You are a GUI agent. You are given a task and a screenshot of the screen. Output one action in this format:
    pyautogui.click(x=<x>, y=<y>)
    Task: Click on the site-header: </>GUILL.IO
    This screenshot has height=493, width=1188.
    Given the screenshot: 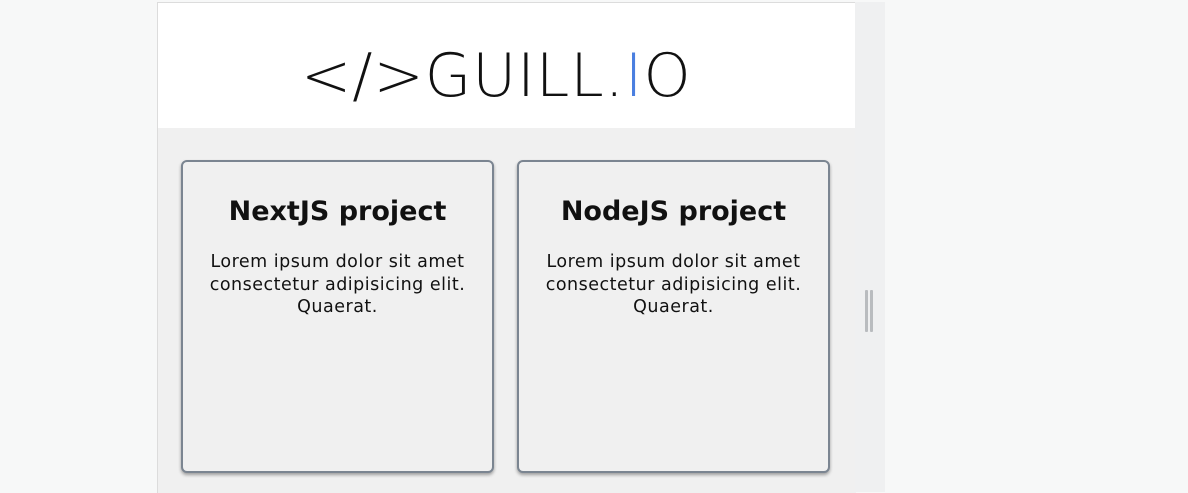 What is the action you would take?
    pyautogui.click(x=507, y=65)
    